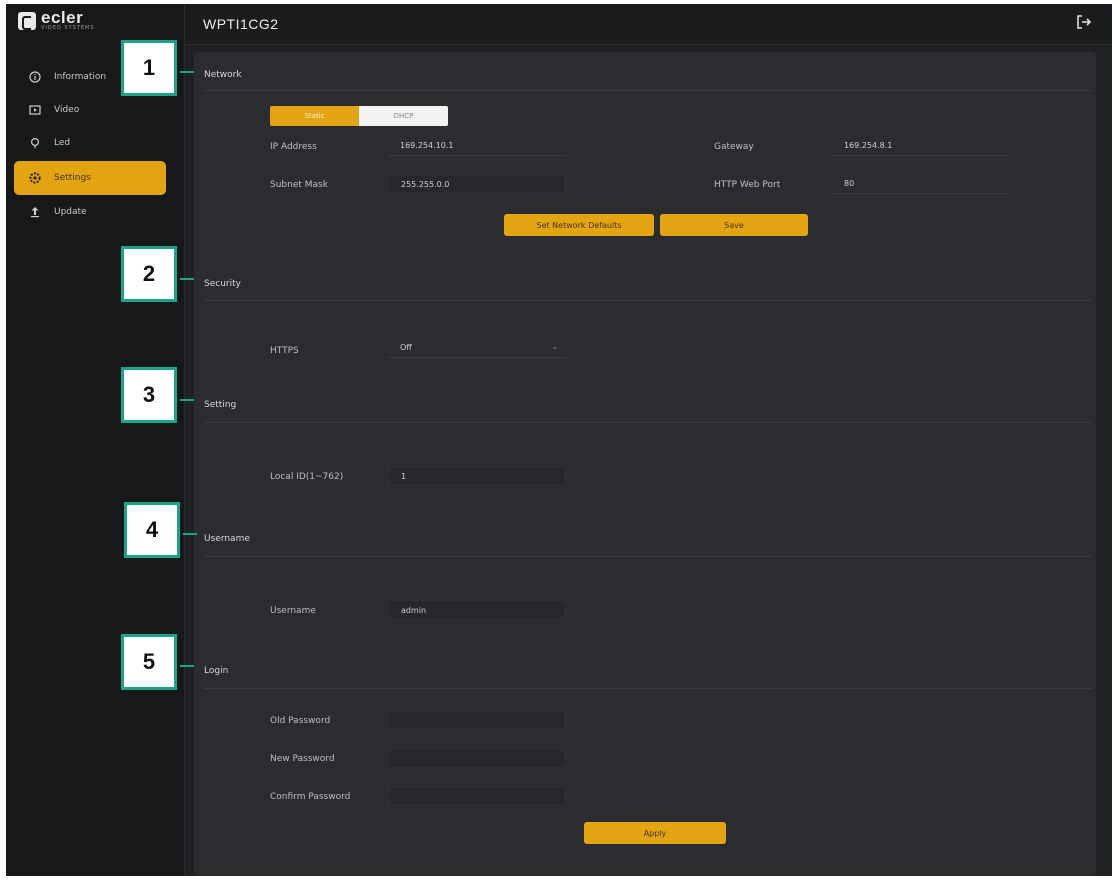 The height and width of the screenshot is (881, 1117). I want to click on network-divider, so click(648, 90).